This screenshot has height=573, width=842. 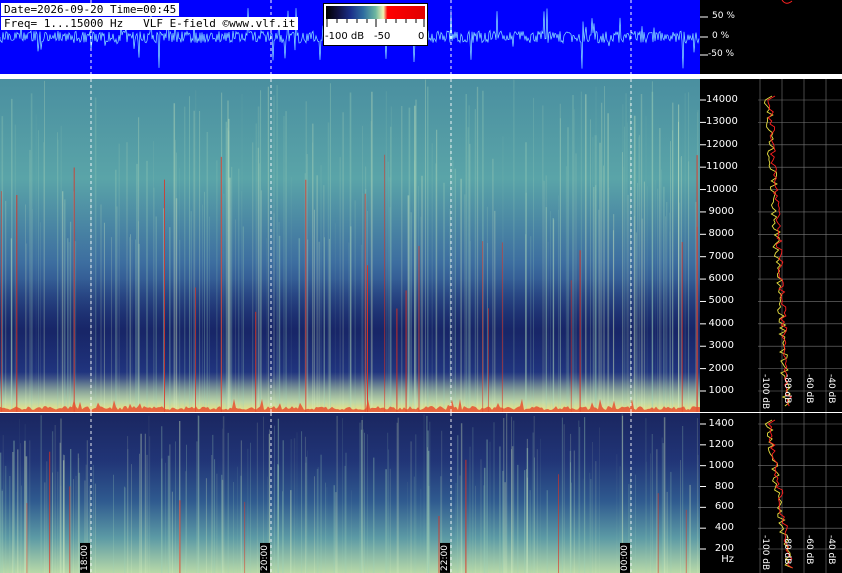 I want to click on time-label-2200: 22:00, so click(x=445, y=558).